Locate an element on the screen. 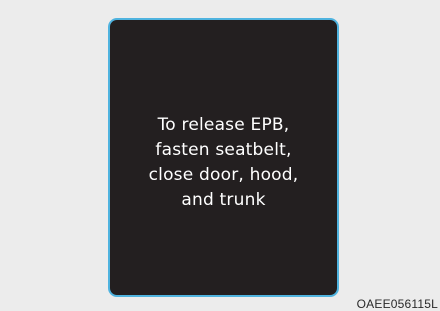 The height and width of the screenshot is (311, 440). message-line: fasten seatbelt, is located at coordinates (223, 149).